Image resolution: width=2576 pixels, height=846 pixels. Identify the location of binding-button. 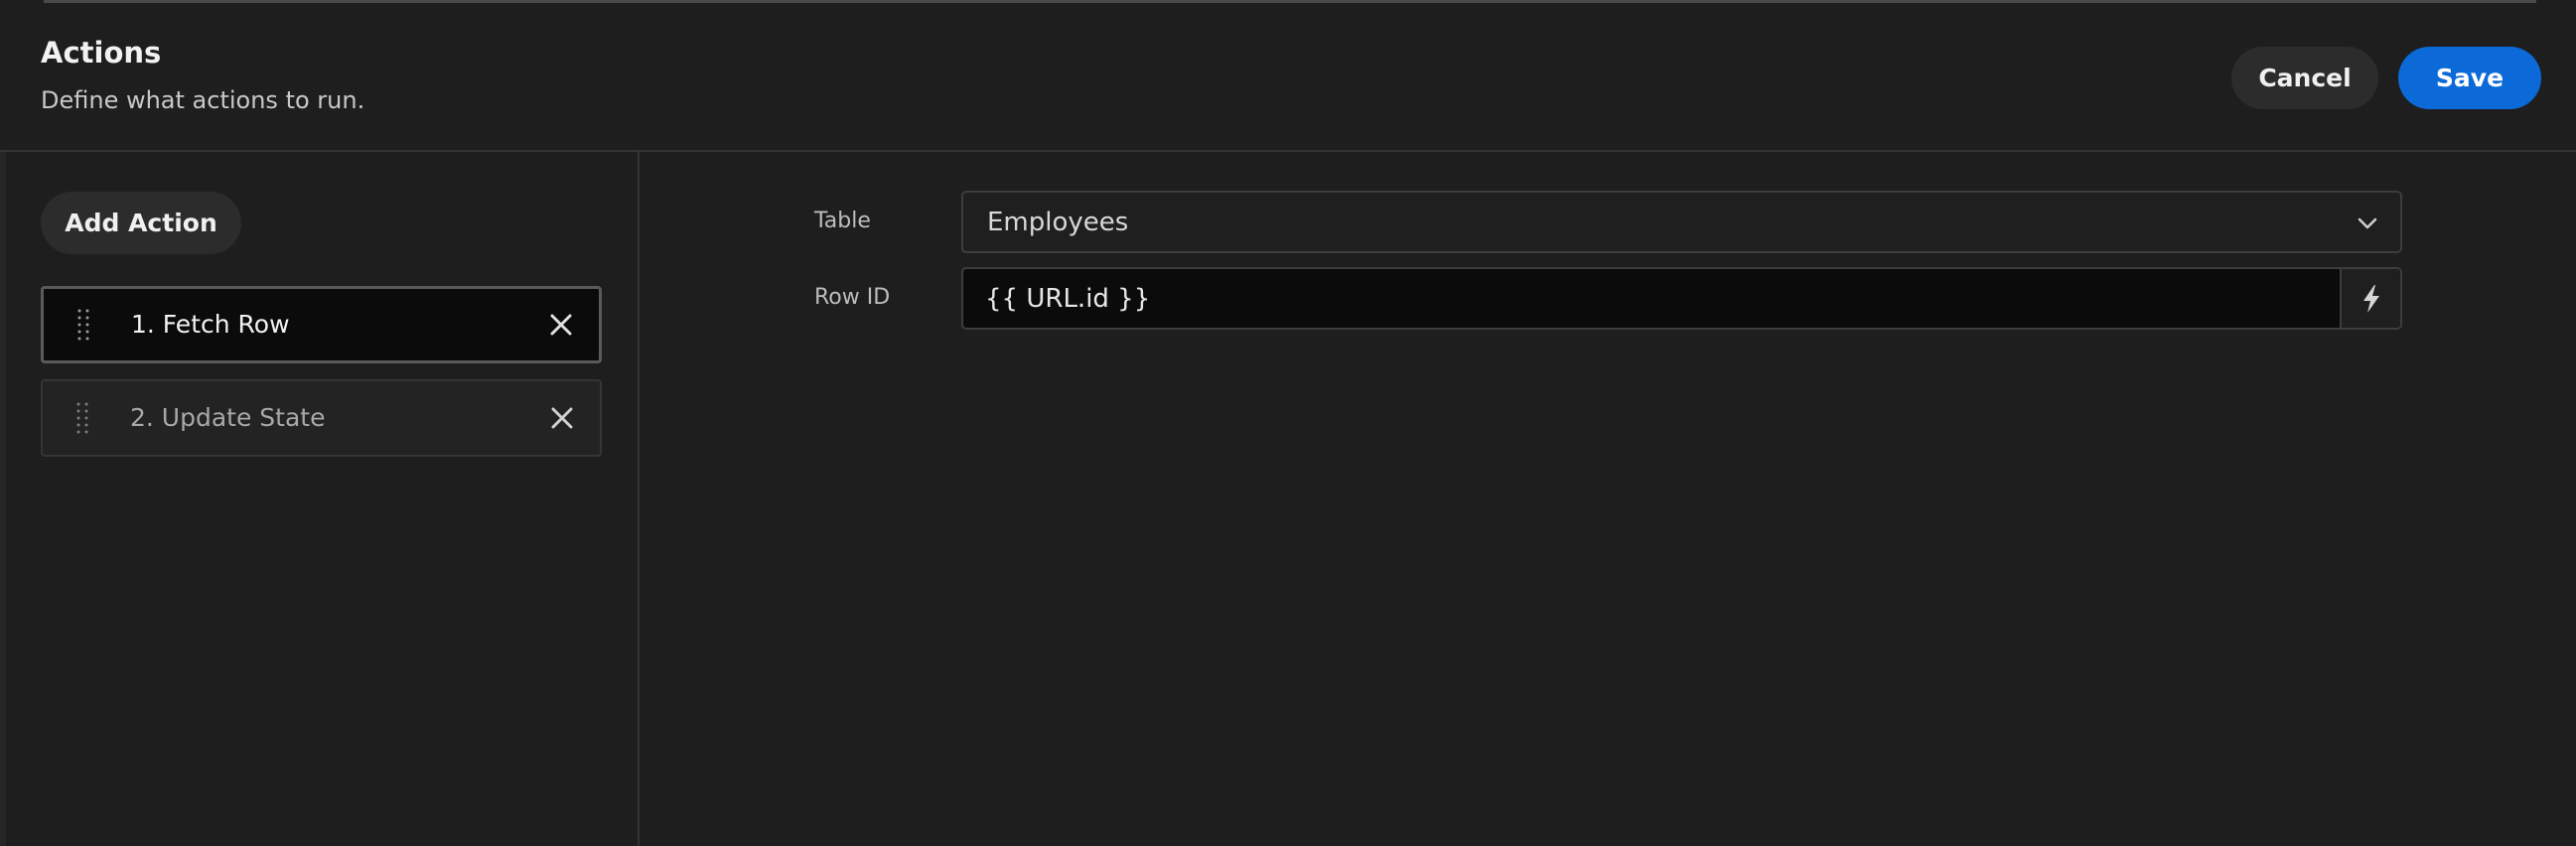
(2370, 298).